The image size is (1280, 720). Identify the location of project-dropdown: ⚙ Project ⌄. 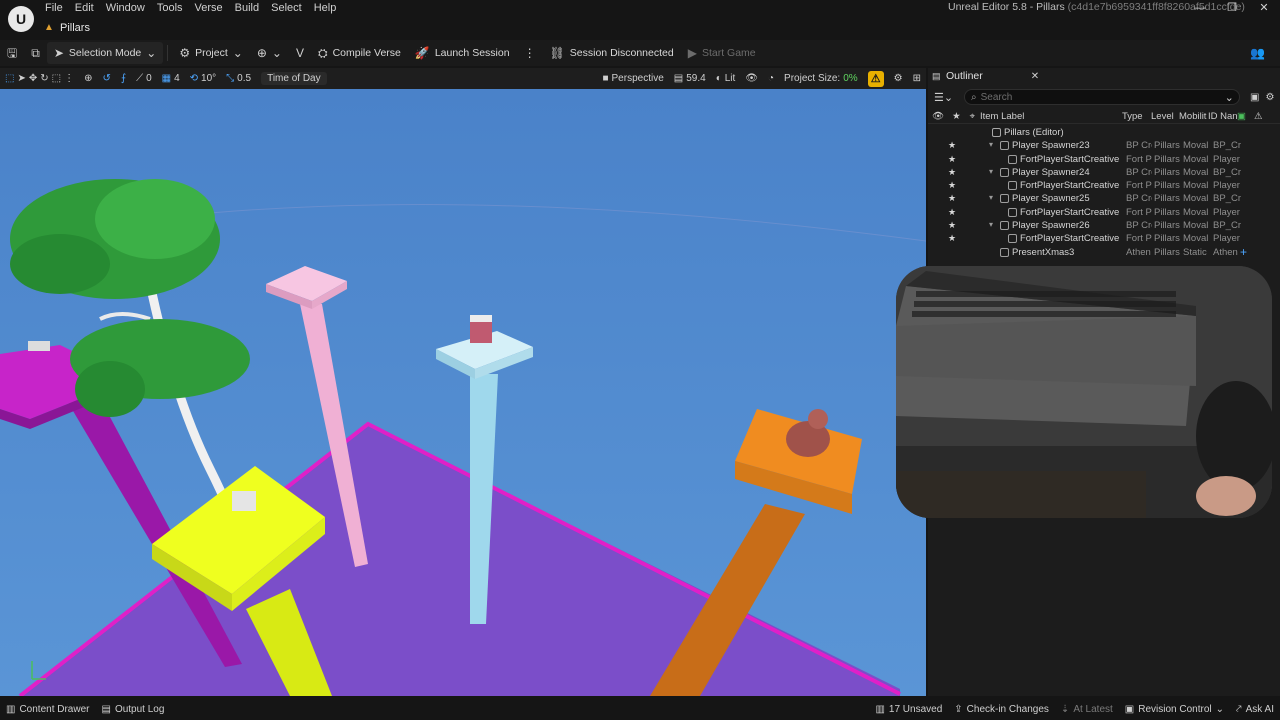
(211, 53).